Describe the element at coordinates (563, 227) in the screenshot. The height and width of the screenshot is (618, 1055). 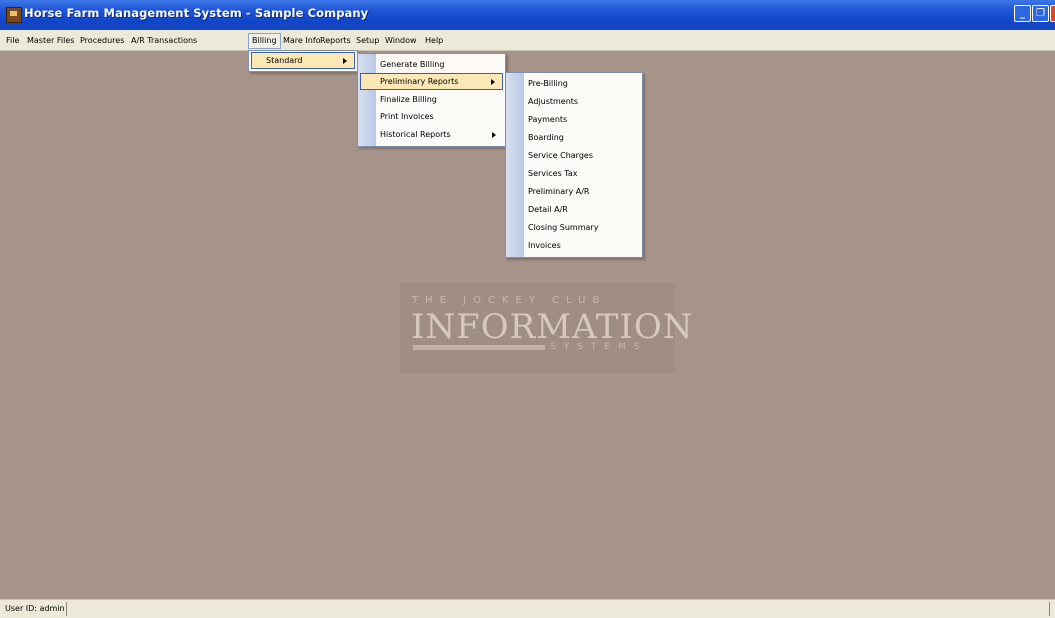
I see `menu-item-label: Closing Summary` at that location.